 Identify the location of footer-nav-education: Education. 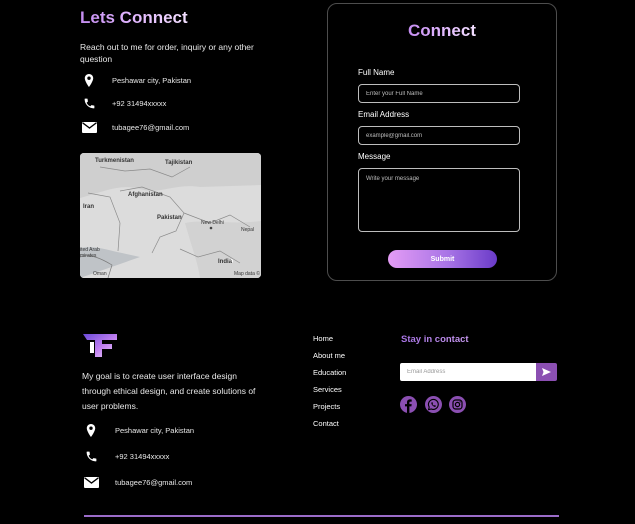
(329, 372).